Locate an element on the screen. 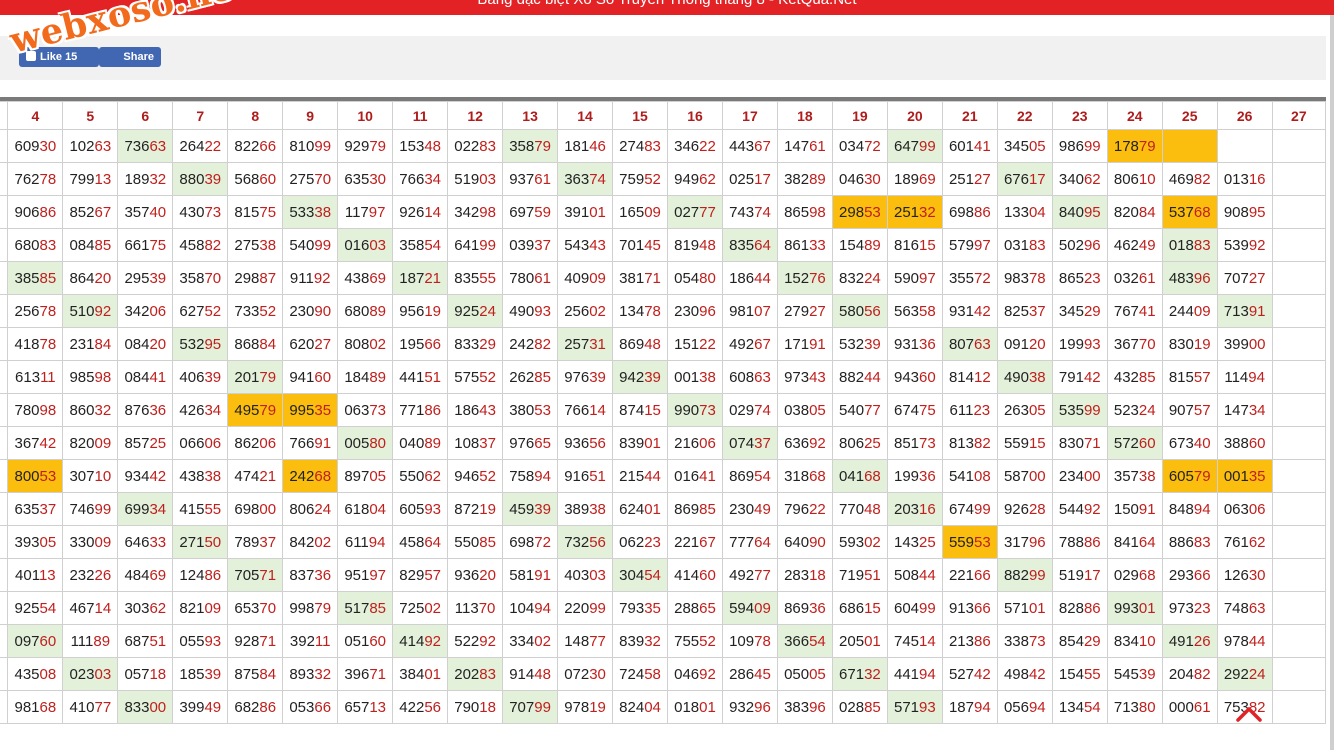  result-cell: 18721 is located at coordinates (420, 278).